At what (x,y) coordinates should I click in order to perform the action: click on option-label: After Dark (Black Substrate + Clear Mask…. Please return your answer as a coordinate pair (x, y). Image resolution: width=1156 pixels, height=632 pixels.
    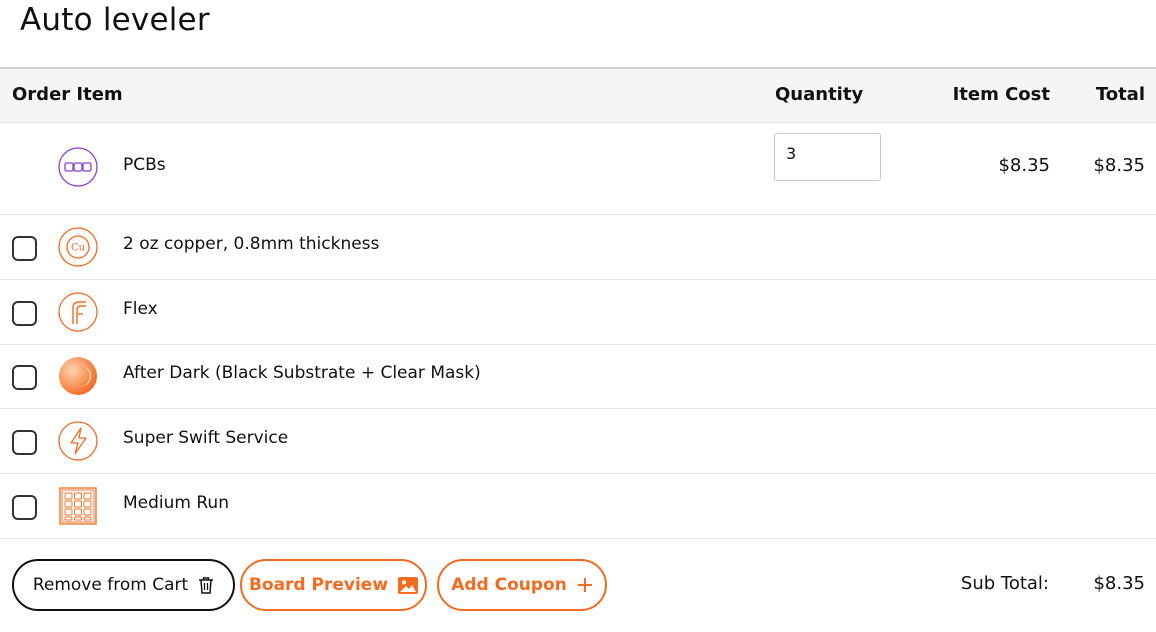
    Looking at the image, I should click on (302, 373).